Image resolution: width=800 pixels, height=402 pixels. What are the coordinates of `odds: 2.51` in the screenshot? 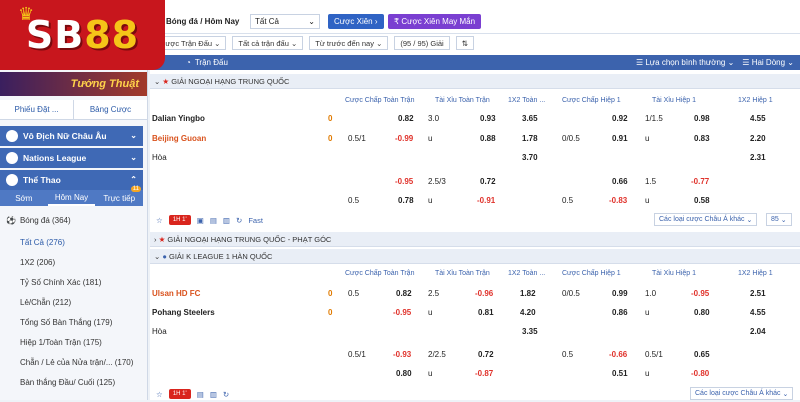 It's located at (758, 293).